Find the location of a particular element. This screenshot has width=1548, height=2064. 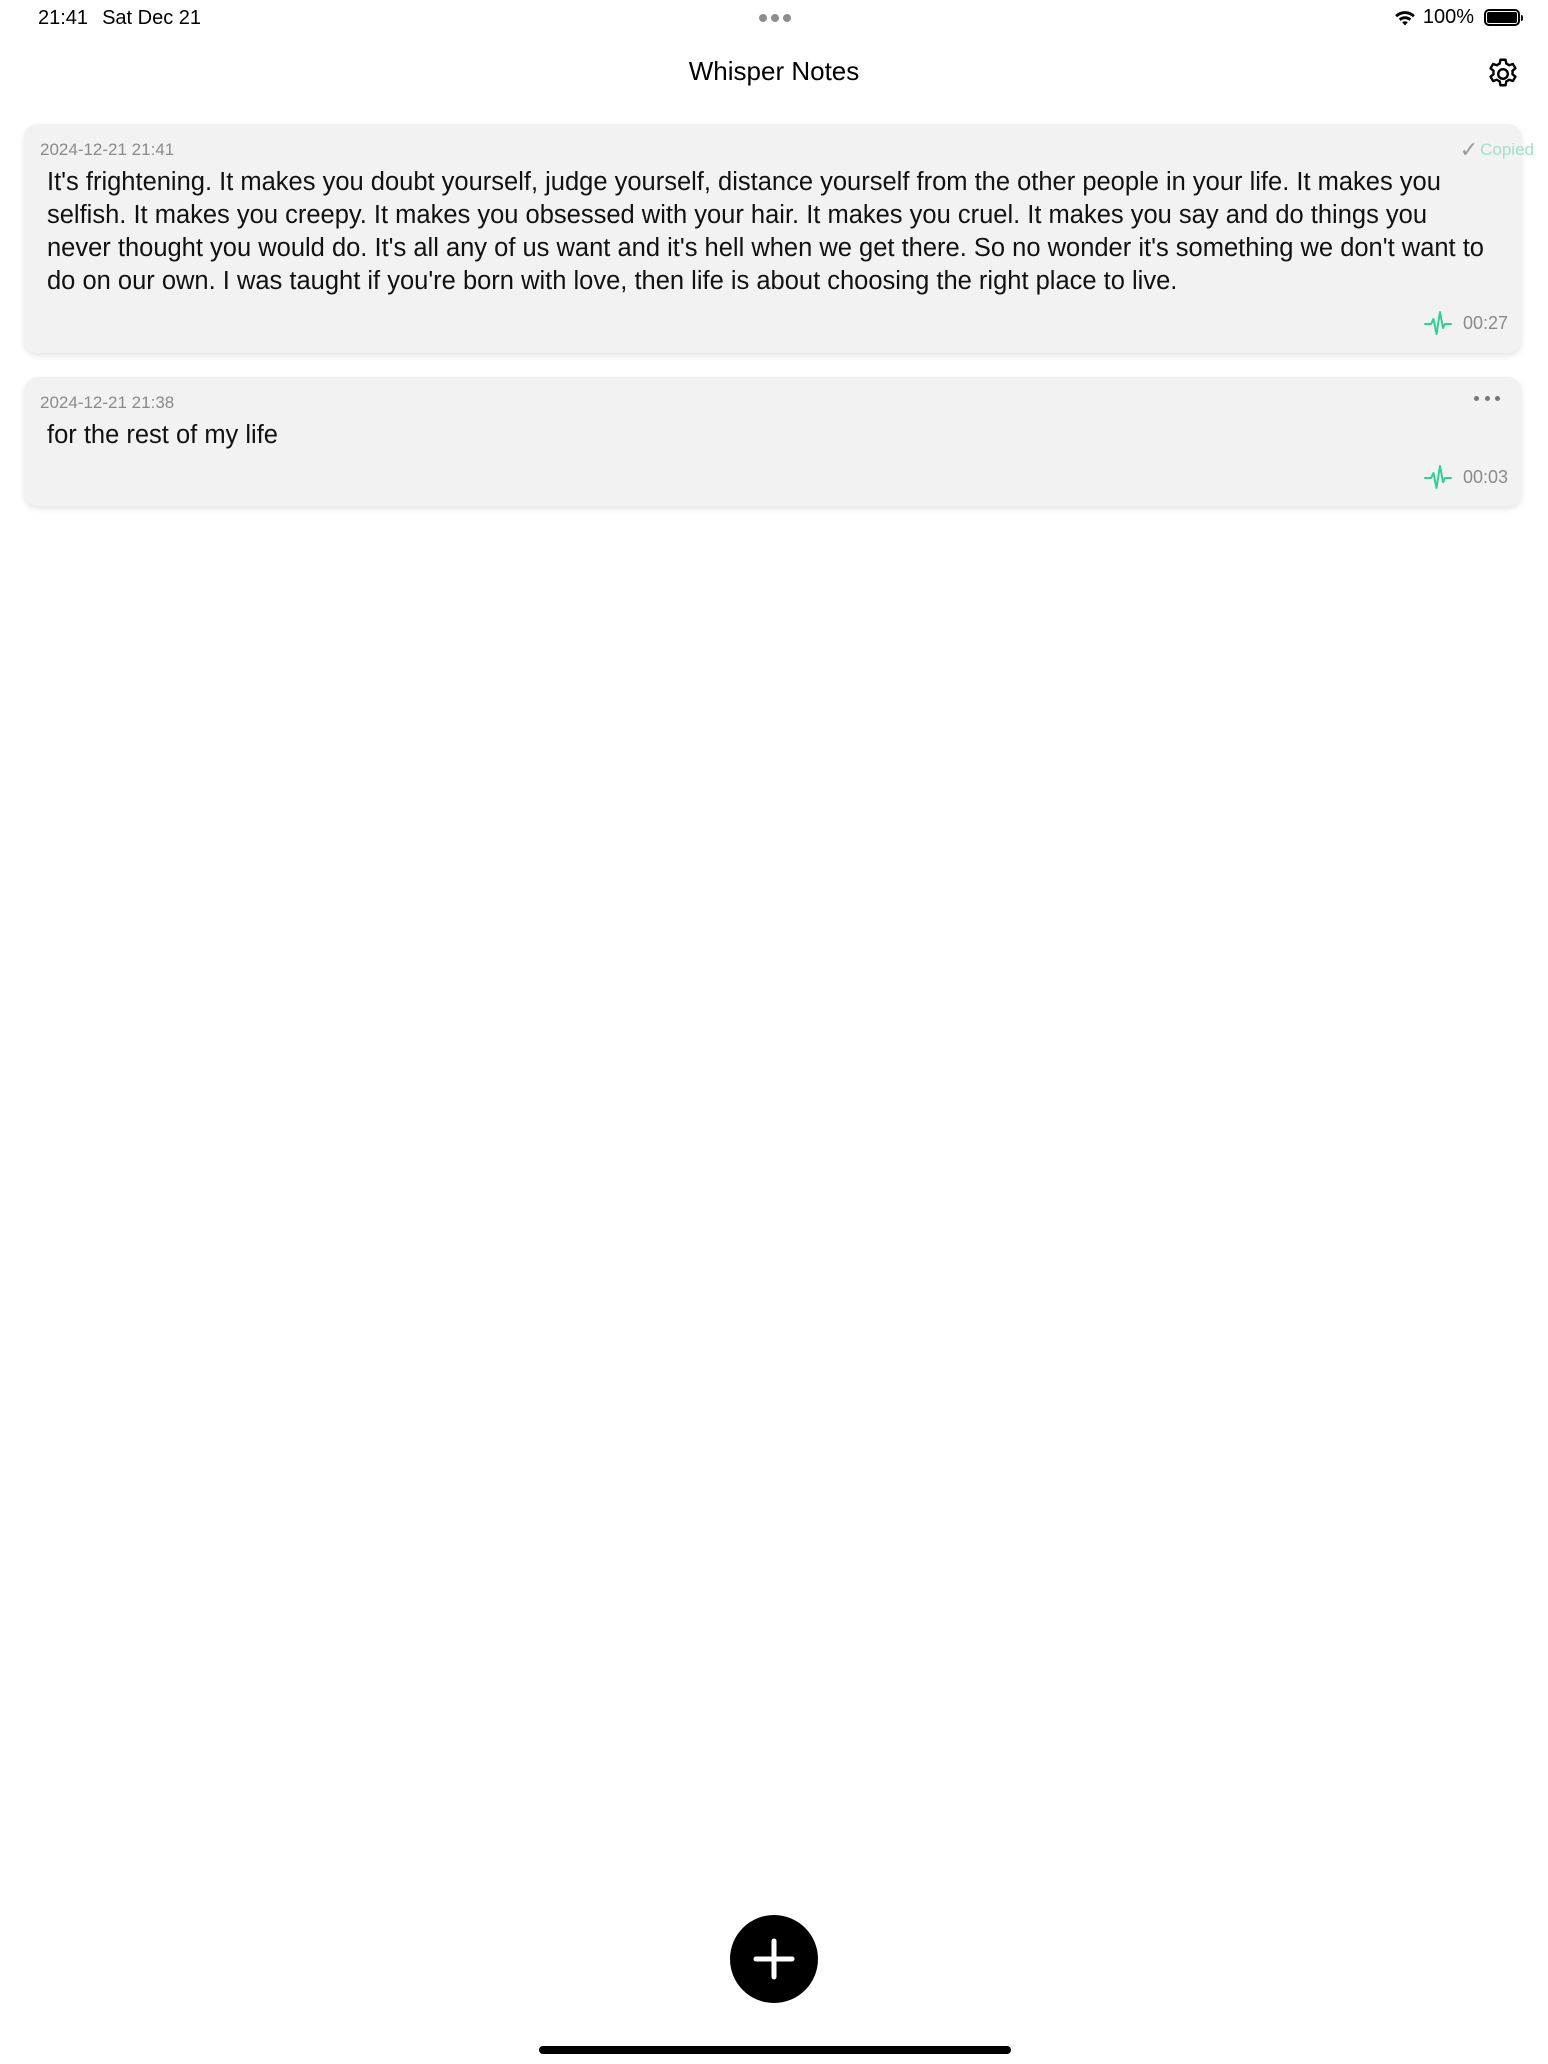

page-title: Whisper Notes is located at coordinates (774, 71).